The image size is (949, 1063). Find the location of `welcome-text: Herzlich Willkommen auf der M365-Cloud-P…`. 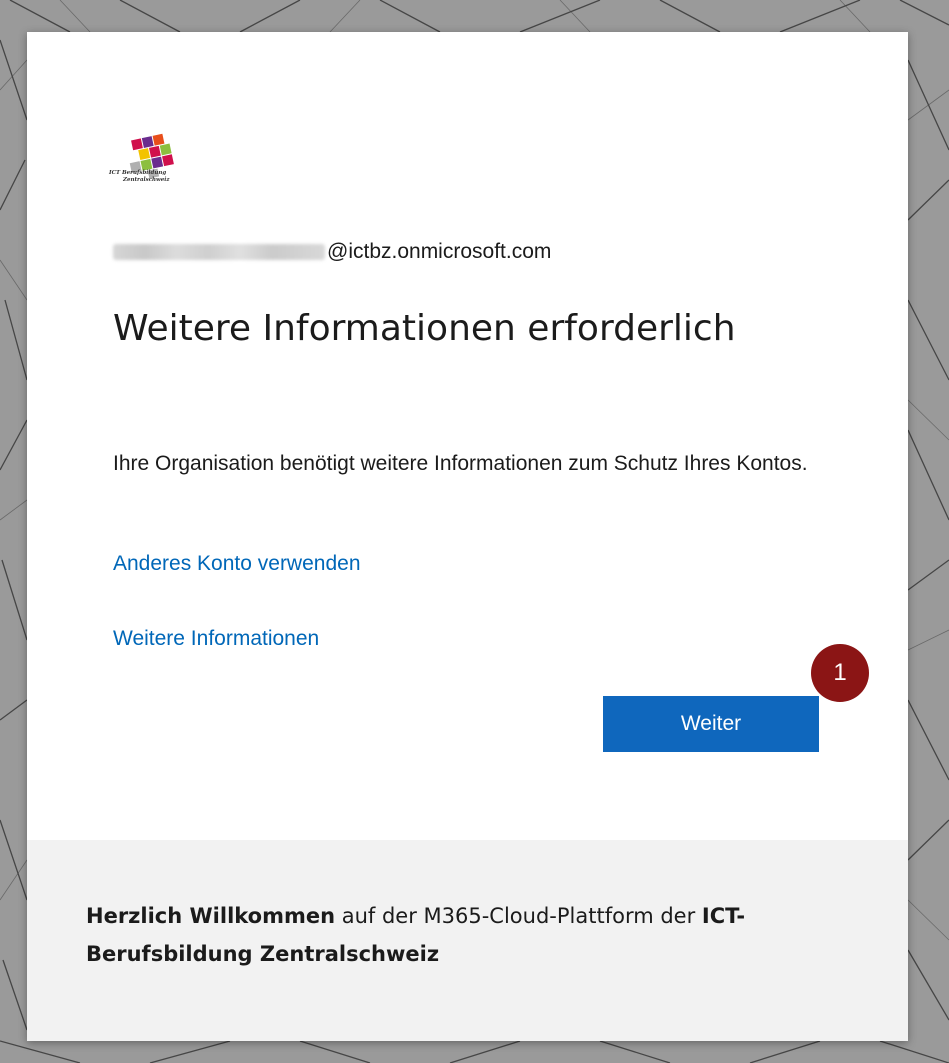

welcome-text: Herzlich Willkommen auf der M365-Cloud-P… is located at coordinates (466, 935).